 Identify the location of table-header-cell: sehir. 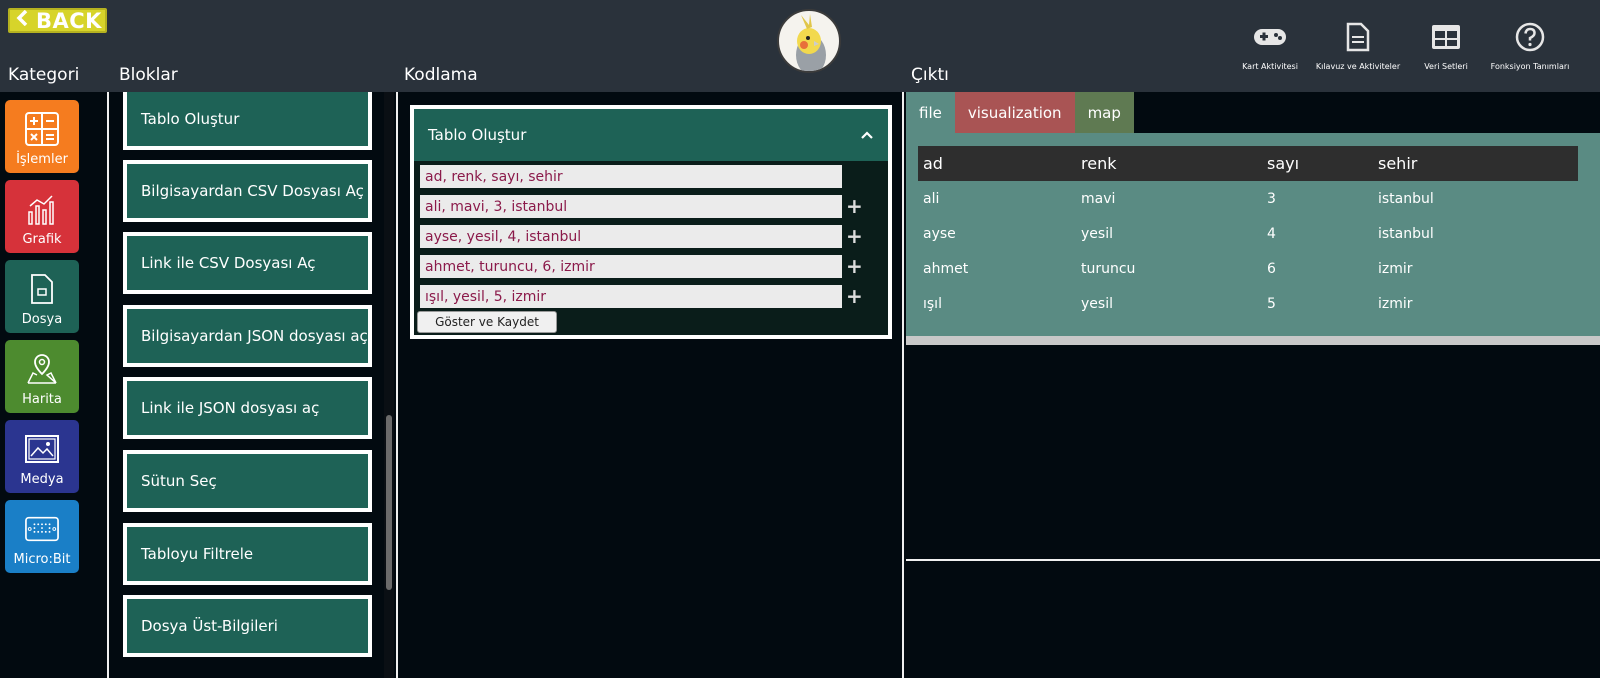
(1475, 163).